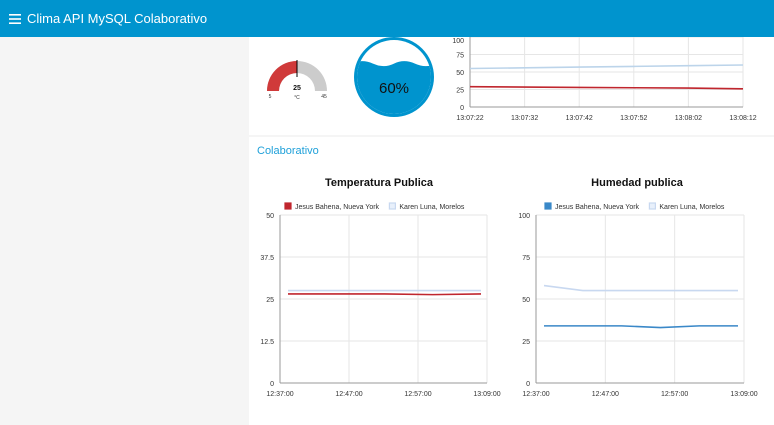 This screenshot has height=425, width=774. Describe the element at coordinates (117, 18) in the screenshot. I see `app-title: Clima API MySQL Colaborativo` at that location.